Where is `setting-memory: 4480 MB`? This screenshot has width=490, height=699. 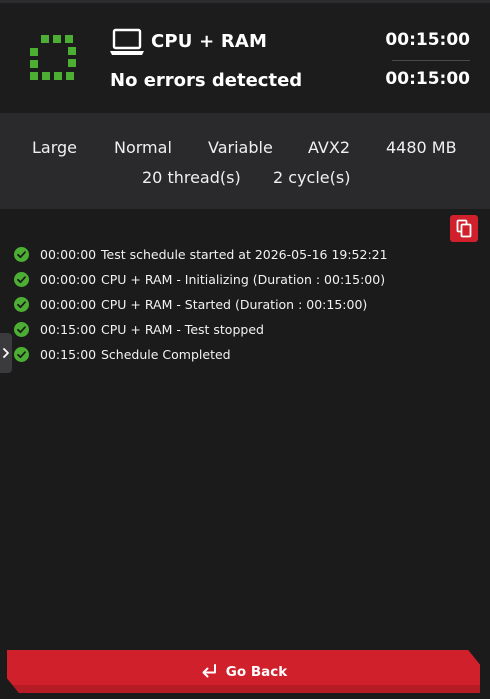 setting-memory: 4480 MB is located at coordinates (421, 147).